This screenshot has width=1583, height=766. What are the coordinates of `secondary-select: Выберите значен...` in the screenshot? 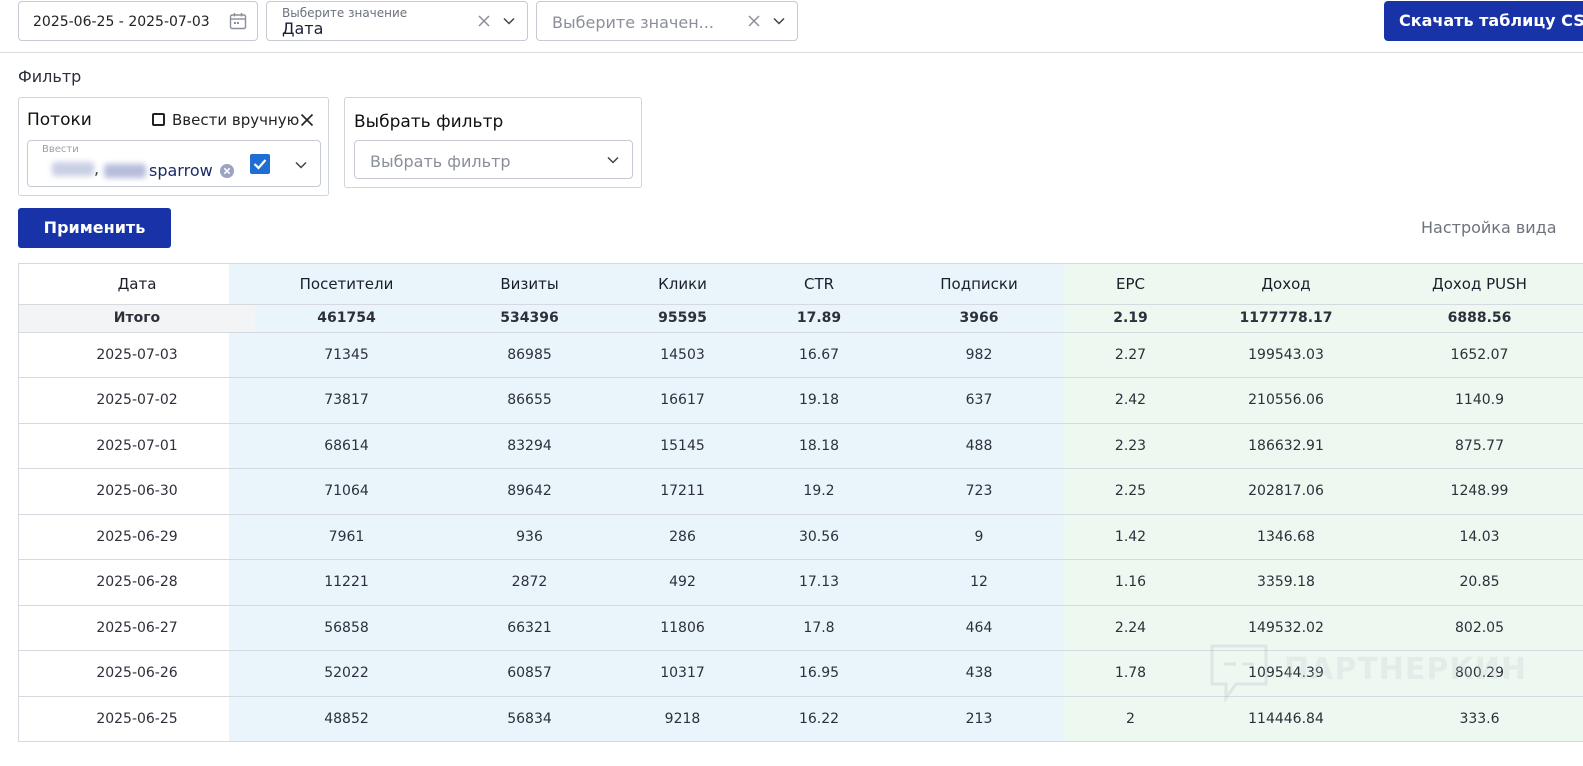 It's located at (667, 21).